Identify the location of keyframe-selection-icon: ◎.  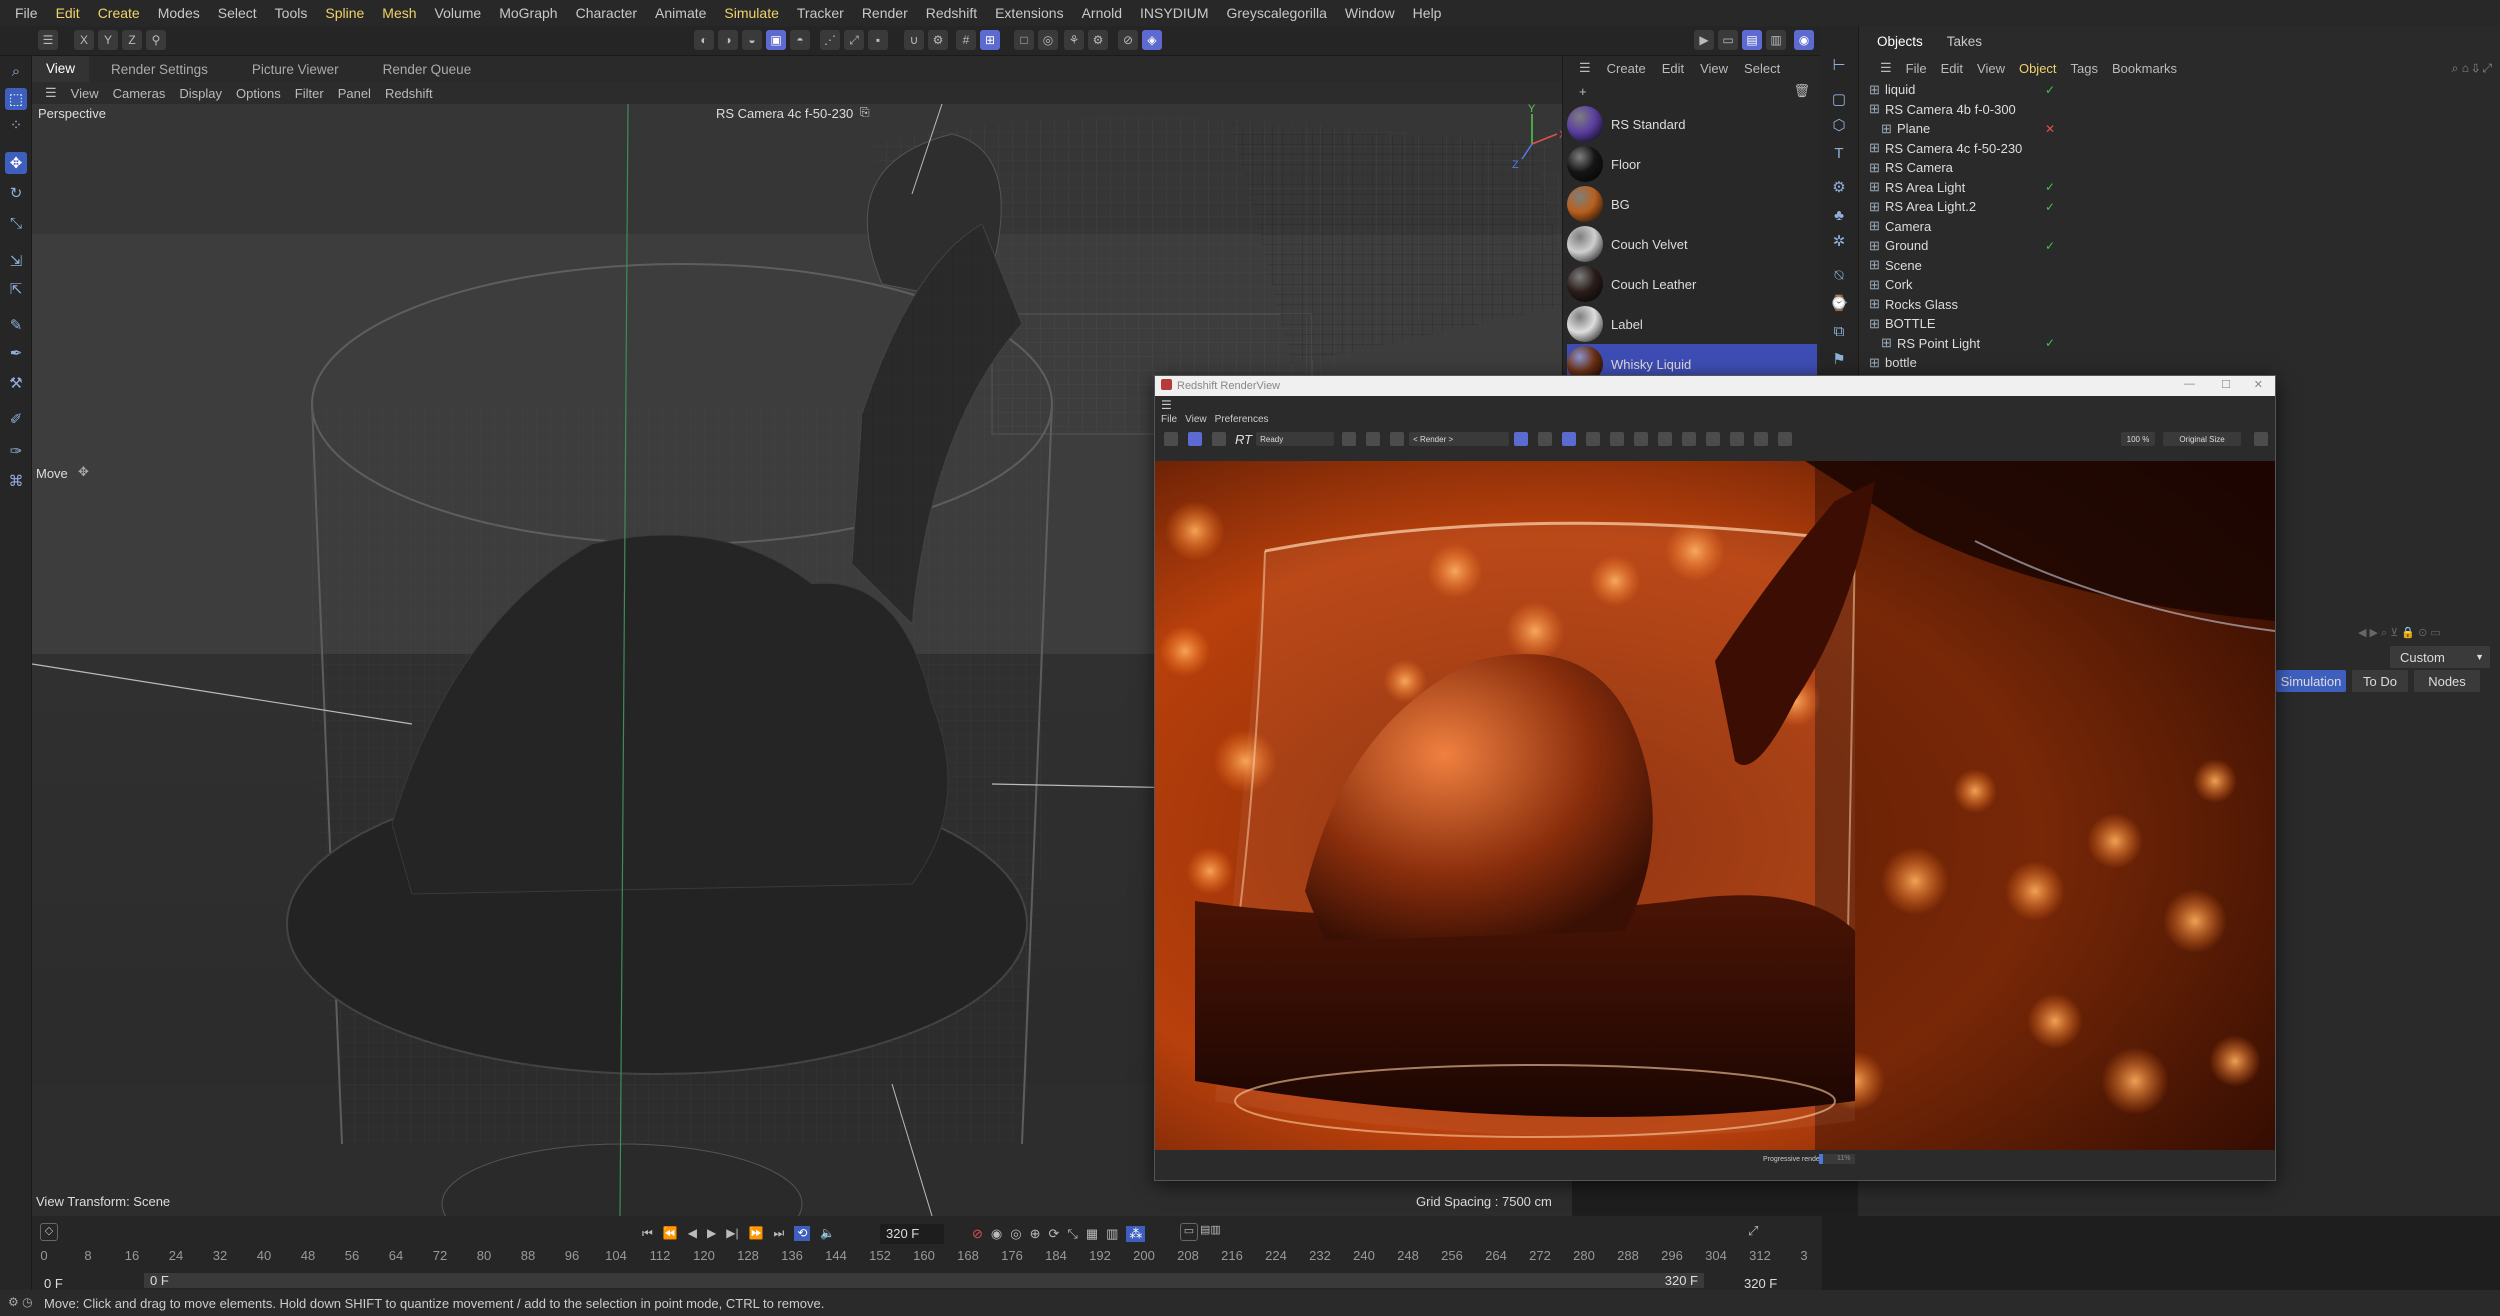
(1015, 1234).